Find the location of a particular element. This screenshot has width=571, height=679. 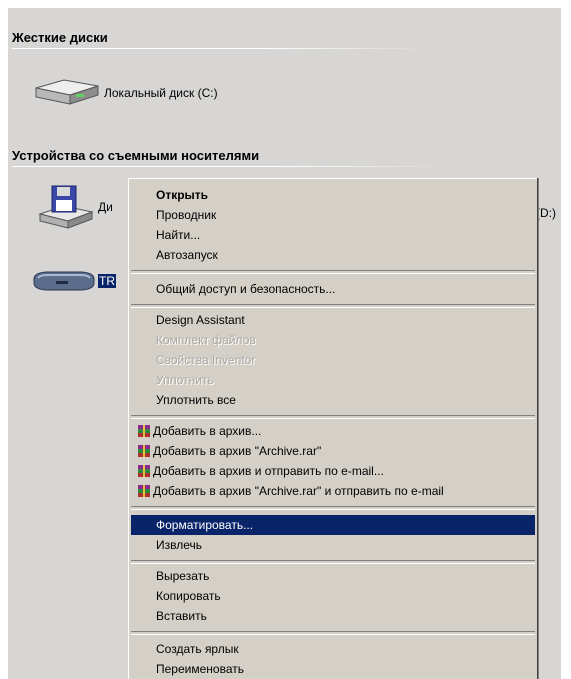

menu-item-label: Добавить в архив "Archive.rar" is located at coordinates (237, 451).